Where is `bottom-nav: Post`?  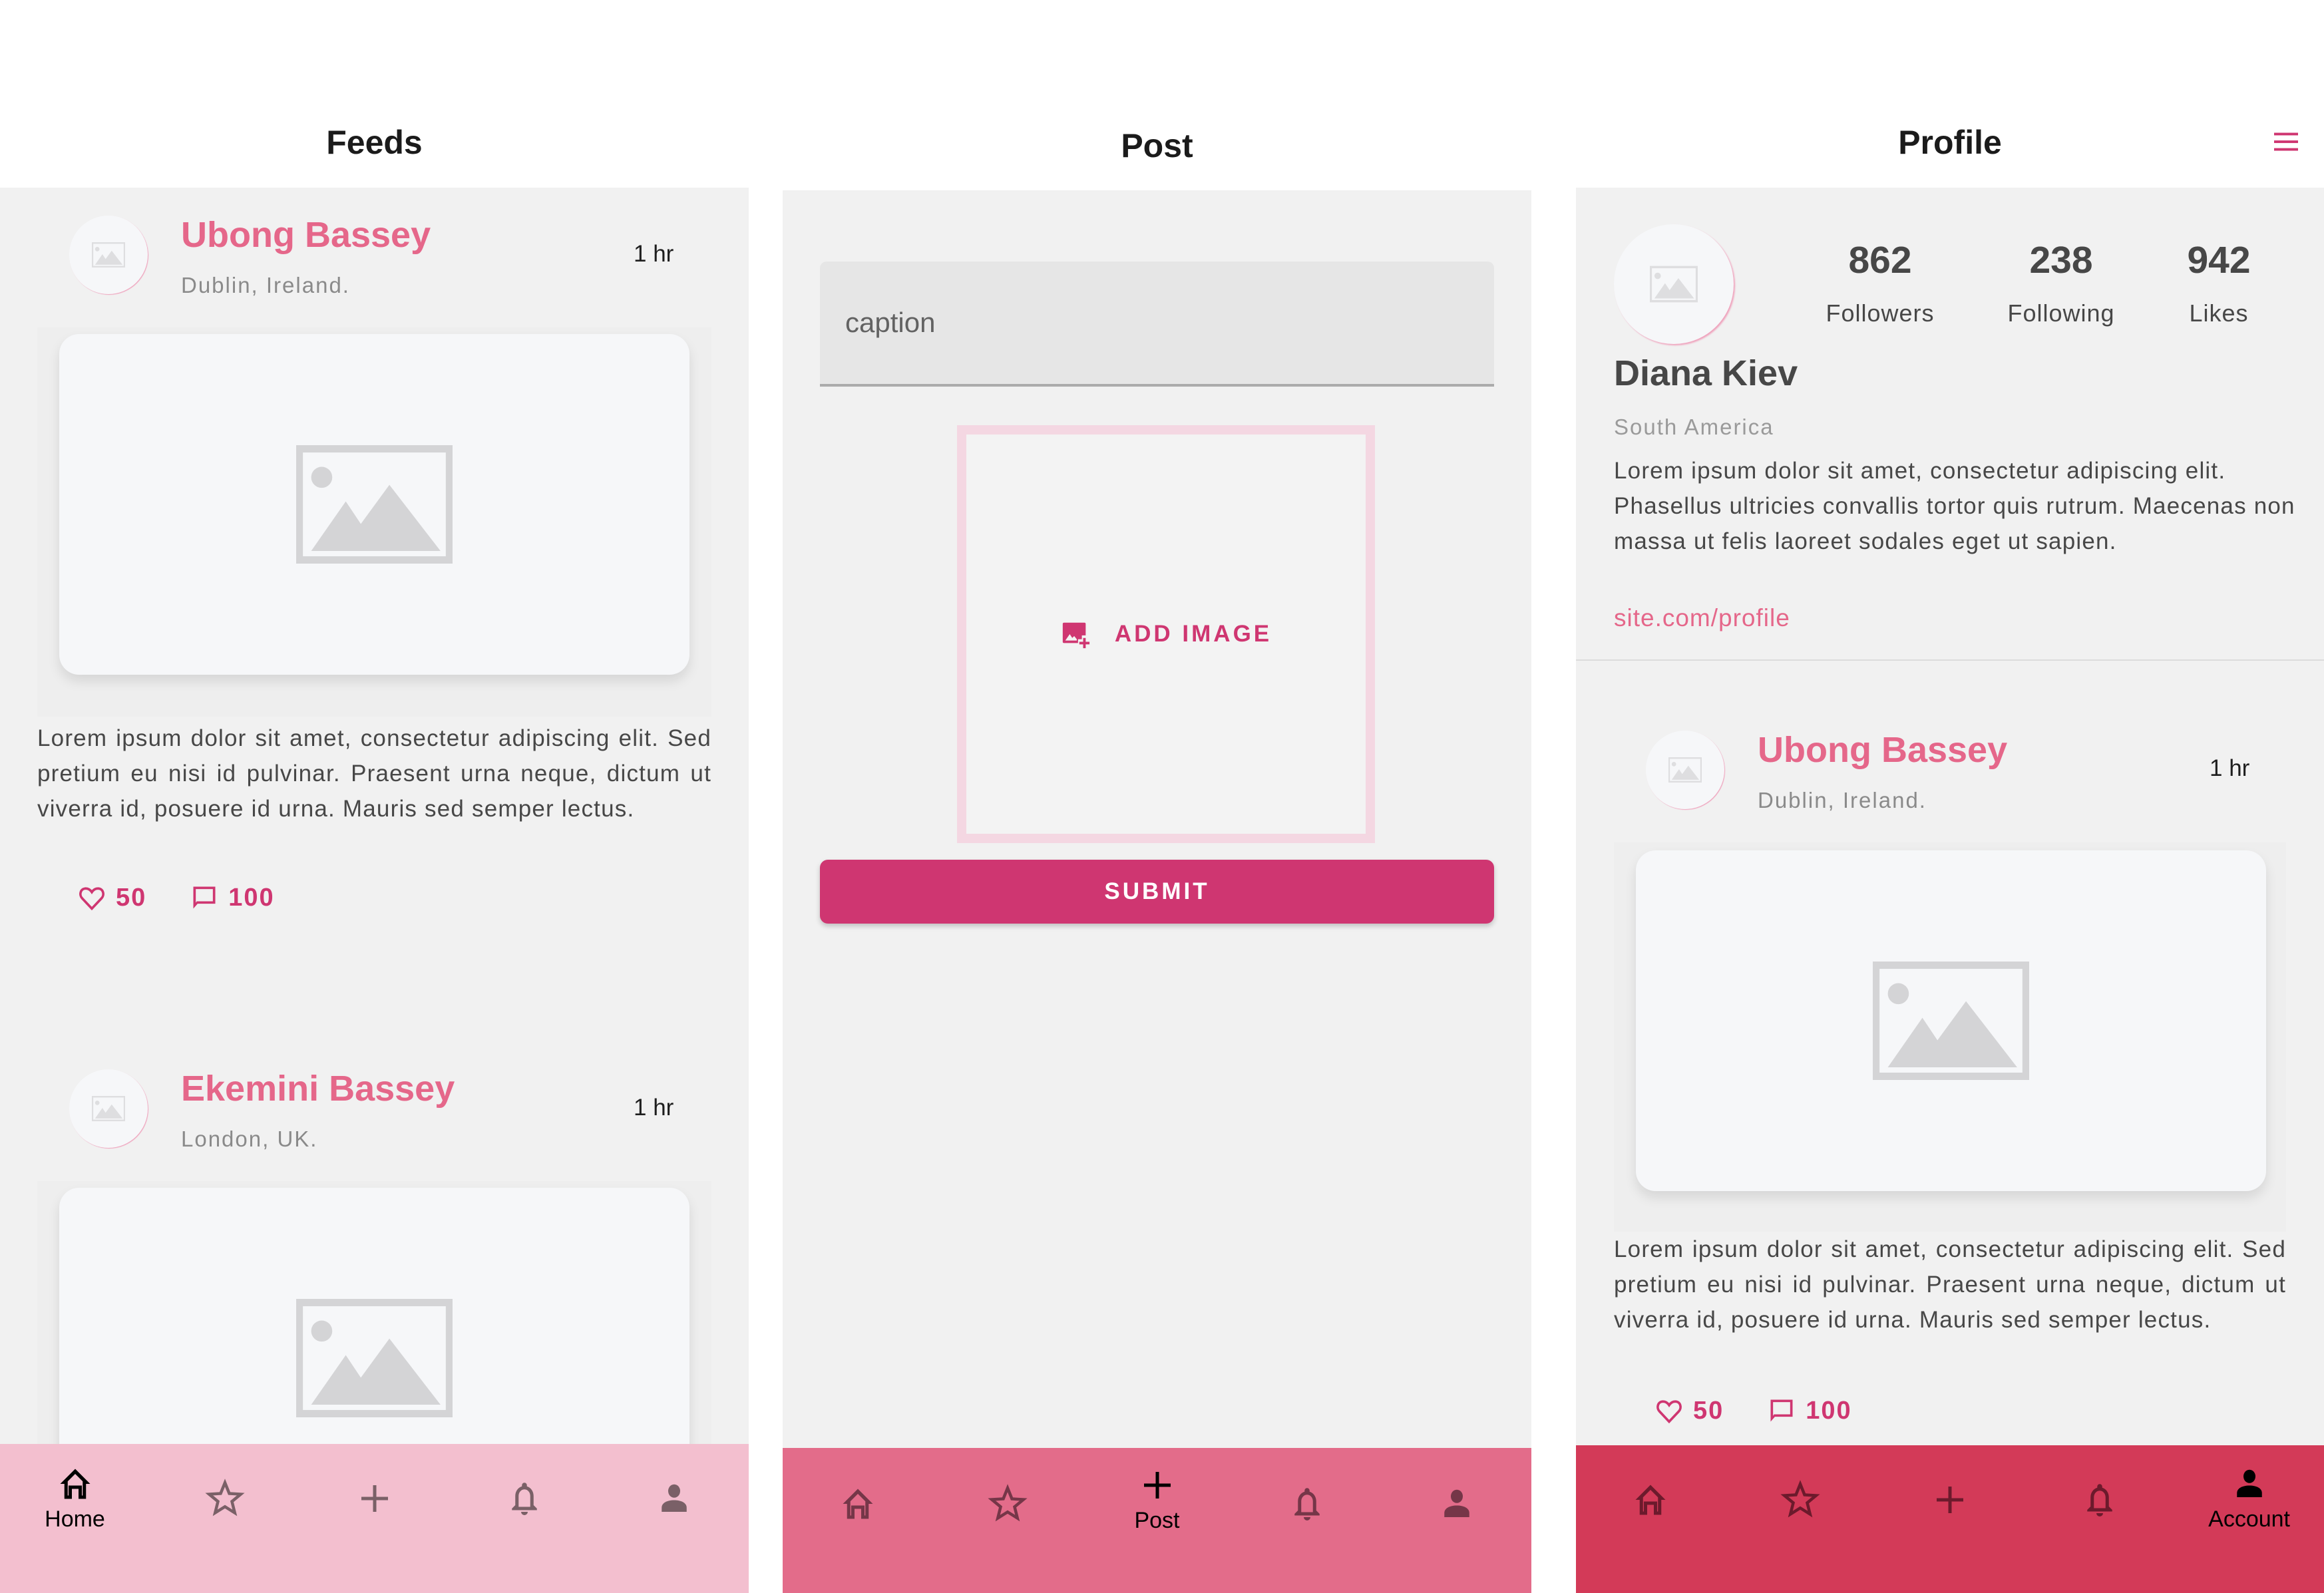
bottom-nav: Post is located at coordinates (1157, 1520).